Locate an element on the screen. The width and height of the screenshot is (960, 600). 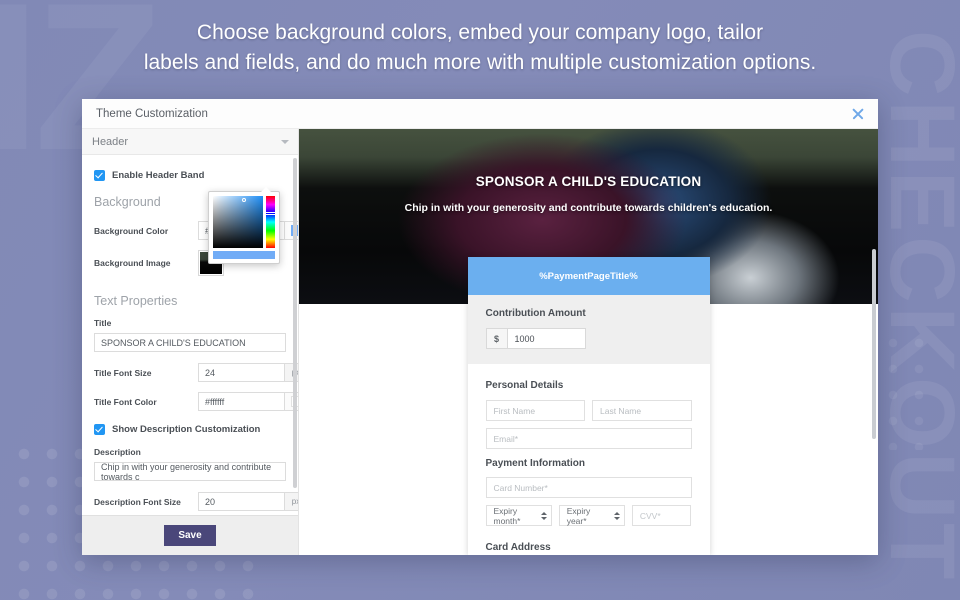
contribution-amount-input: 1000 is located at coordinates (546, 338).